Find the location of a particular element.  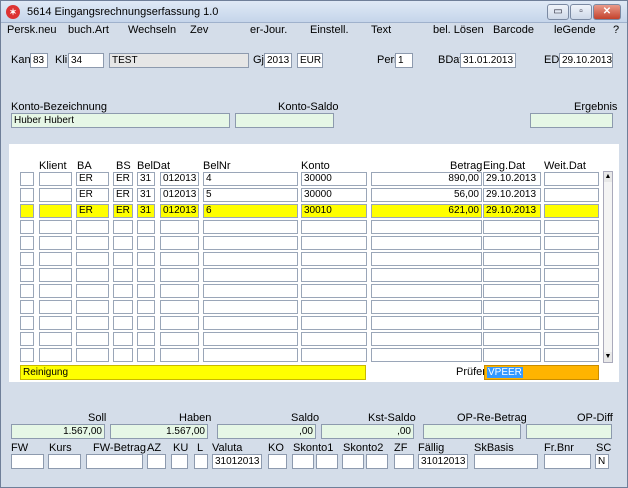

peri-field: 1 is located at coordinates (404, 60).